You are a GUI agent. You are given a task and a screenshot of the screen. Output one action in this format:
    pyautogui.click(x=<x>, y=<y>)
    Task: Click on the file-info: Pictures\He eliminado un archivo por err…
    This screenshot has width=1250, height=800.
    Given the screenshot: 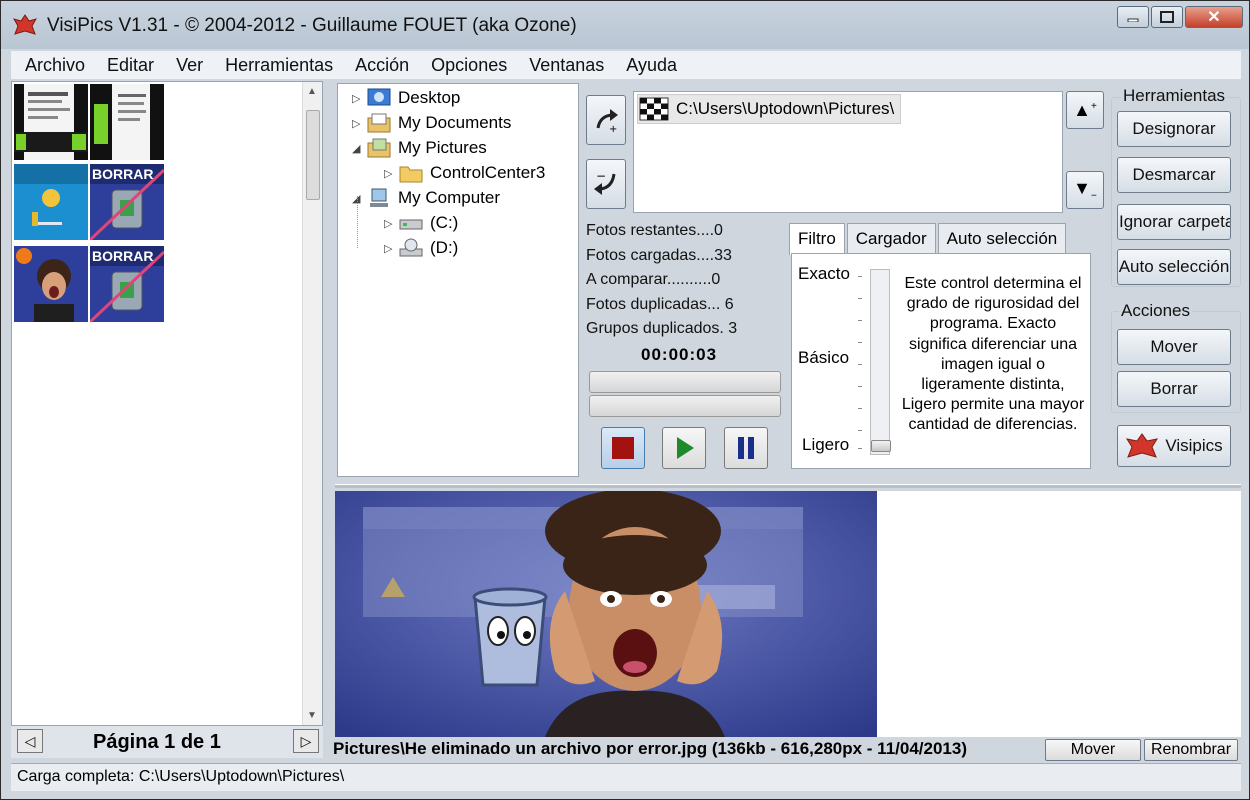 What is the action you would take?
    pyautogui.click(x=650, y=748)
    